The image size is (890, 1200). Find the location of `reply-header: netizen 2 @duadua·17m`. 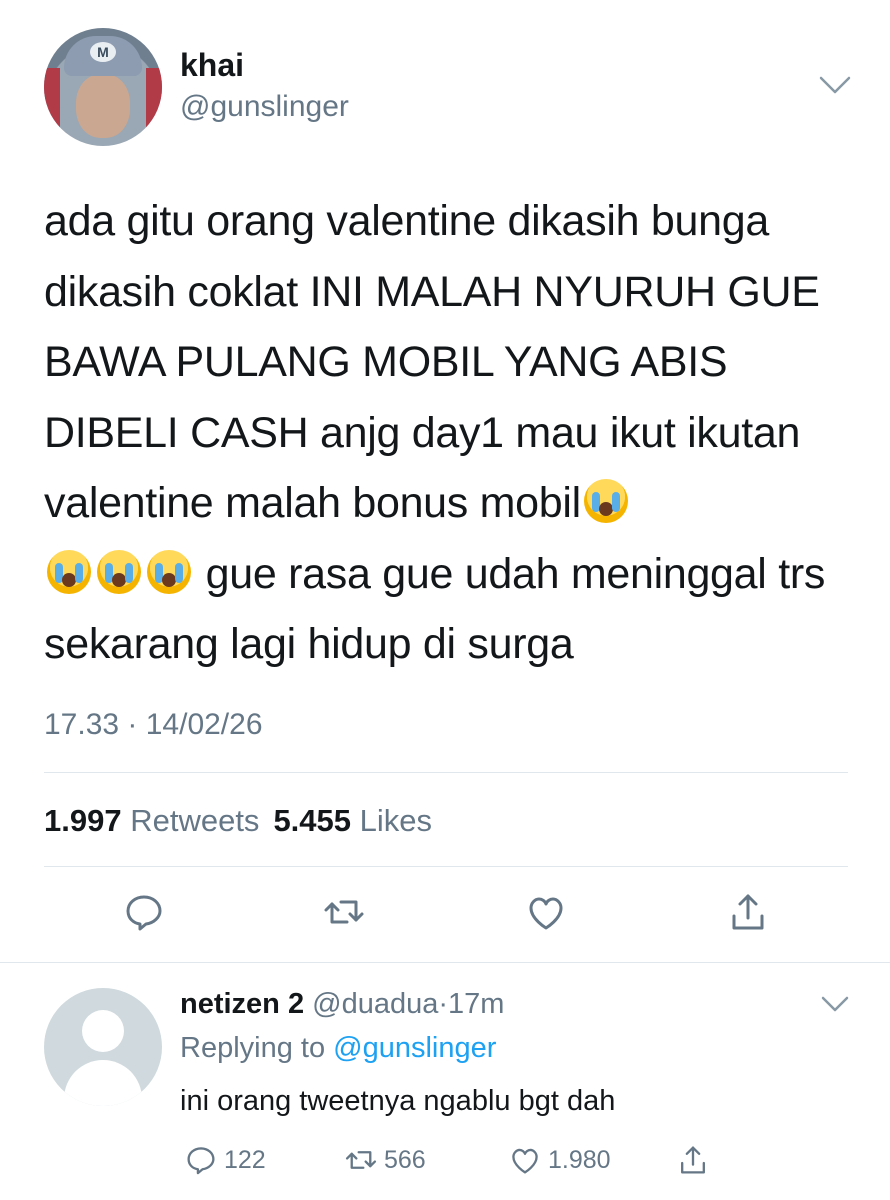

reply-header: netizen 2 @duadua·17m is located at coordinates (342, 1004).